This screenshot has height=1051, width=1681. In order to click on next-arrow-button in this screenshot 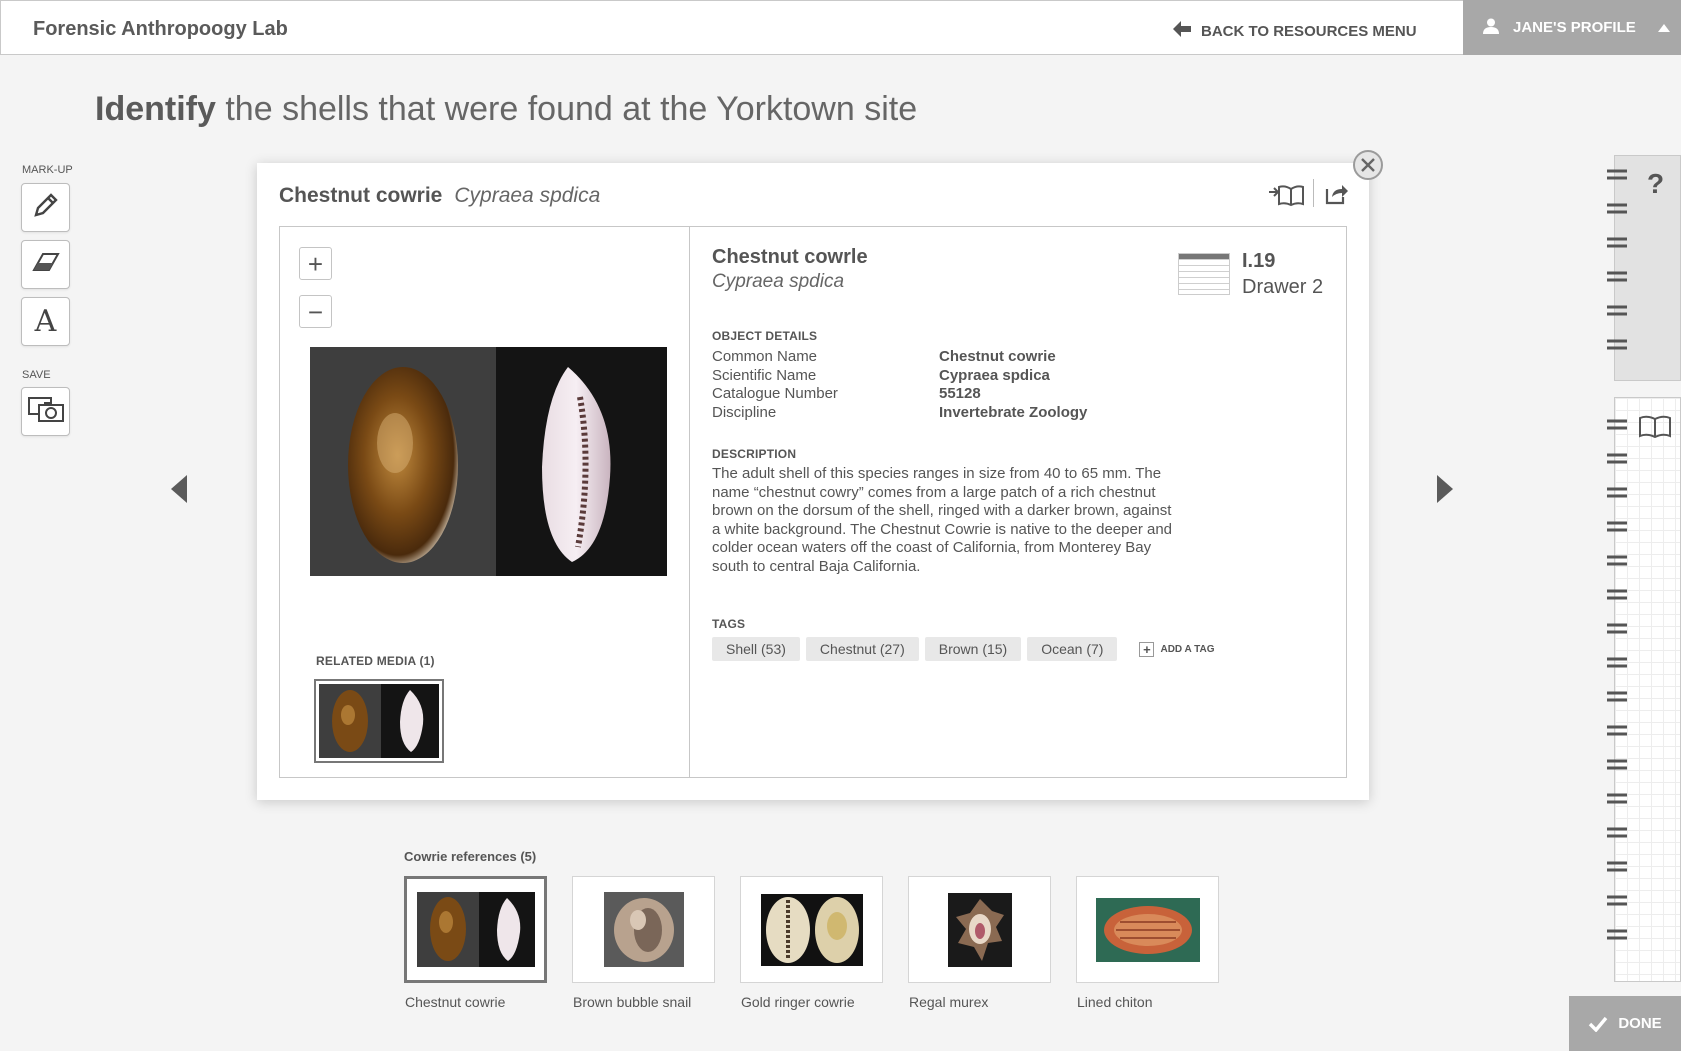, I will do `click(1445, 491)`.